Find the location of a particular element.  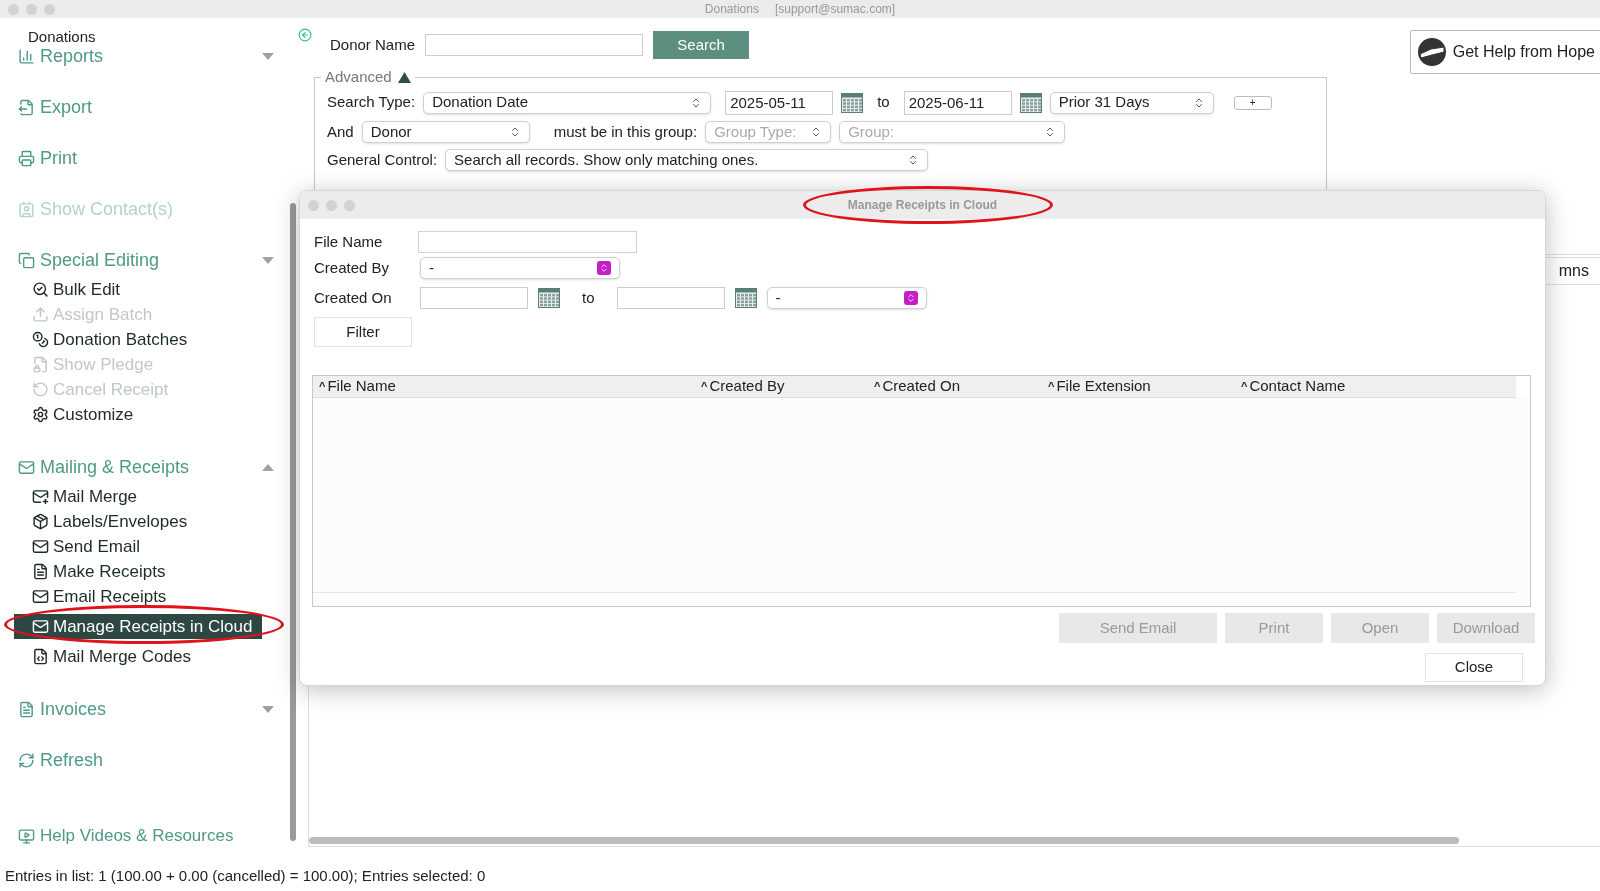

account-email: [support@sumac.com] is located at coordinates (835, 9).